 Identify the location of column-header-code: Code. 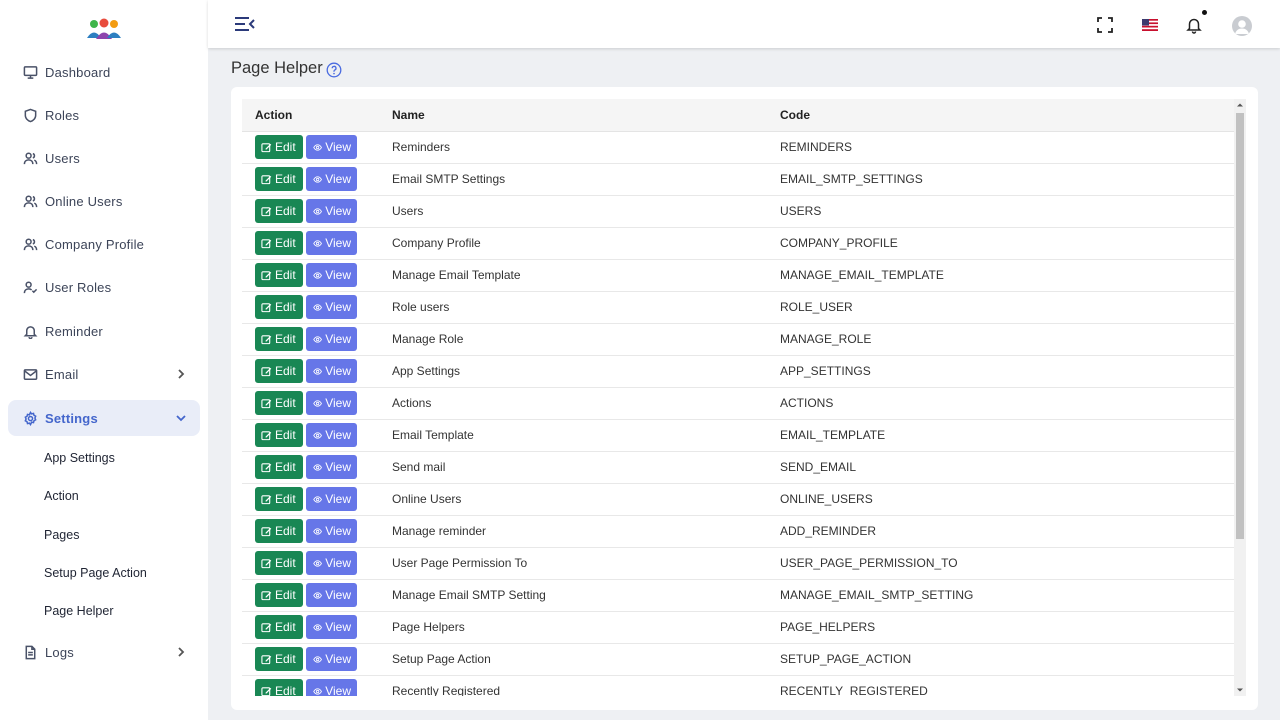
(1007, 115).